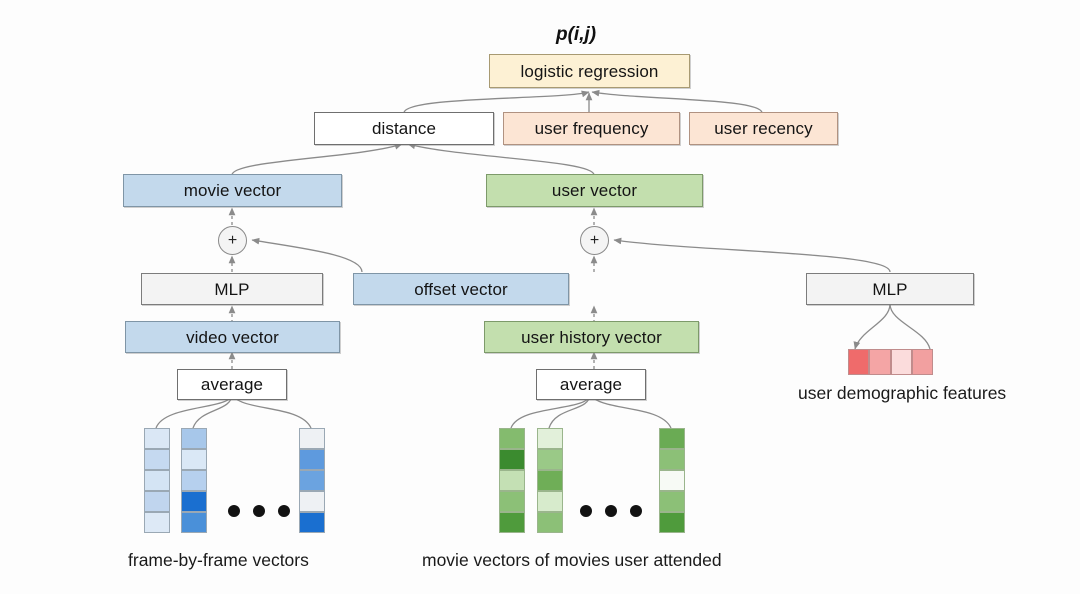 The image size is (1080, 594). Describe the element at coordinates (589, 71) in the screenshot. I see `node-logistic-regression: logistic regression` at that location.